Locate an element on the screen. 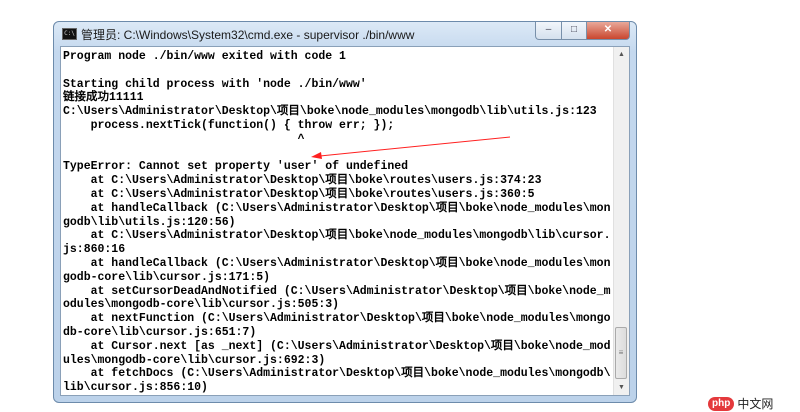  vertical-scrollbar: ▲ ≡ ▼ is located at coordinates (621, 221).